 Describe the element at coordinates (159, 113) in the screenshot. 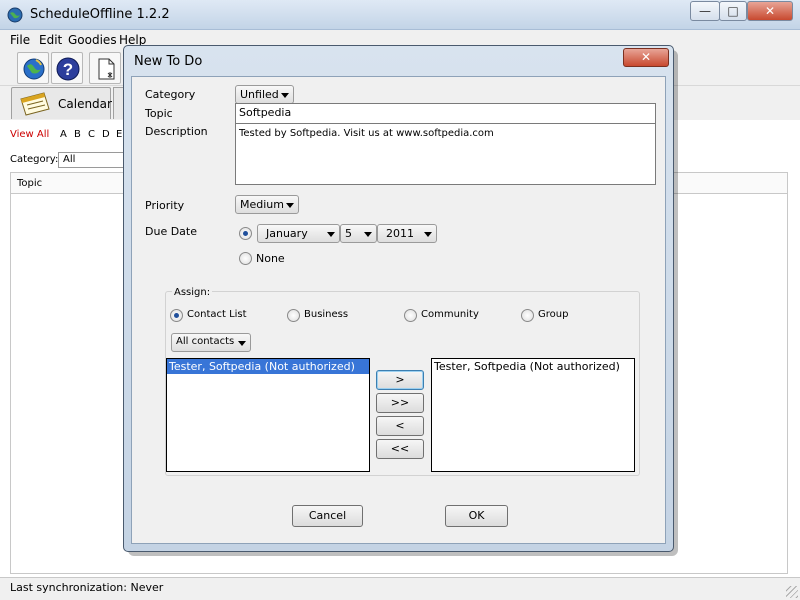

I see `topic-label: Topic` at that location.